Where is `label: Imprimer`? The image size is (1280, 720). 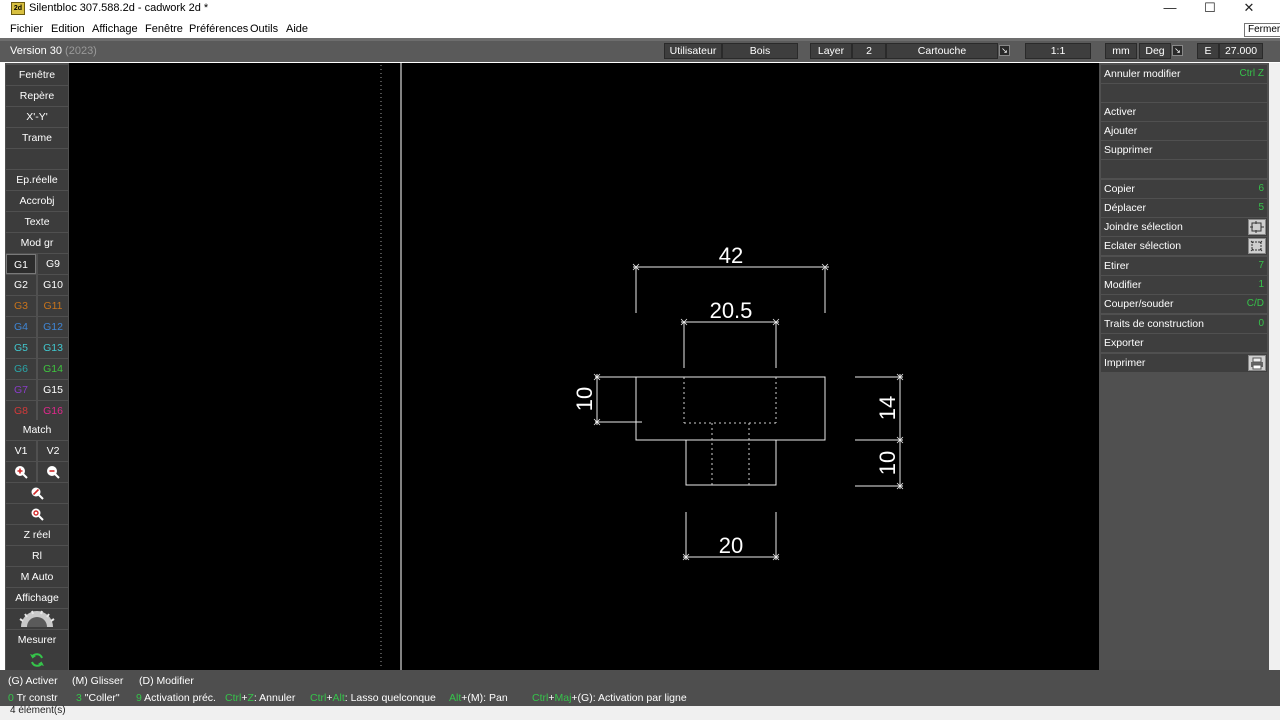 label: Imprimer is located at coordinates (1125, 363).